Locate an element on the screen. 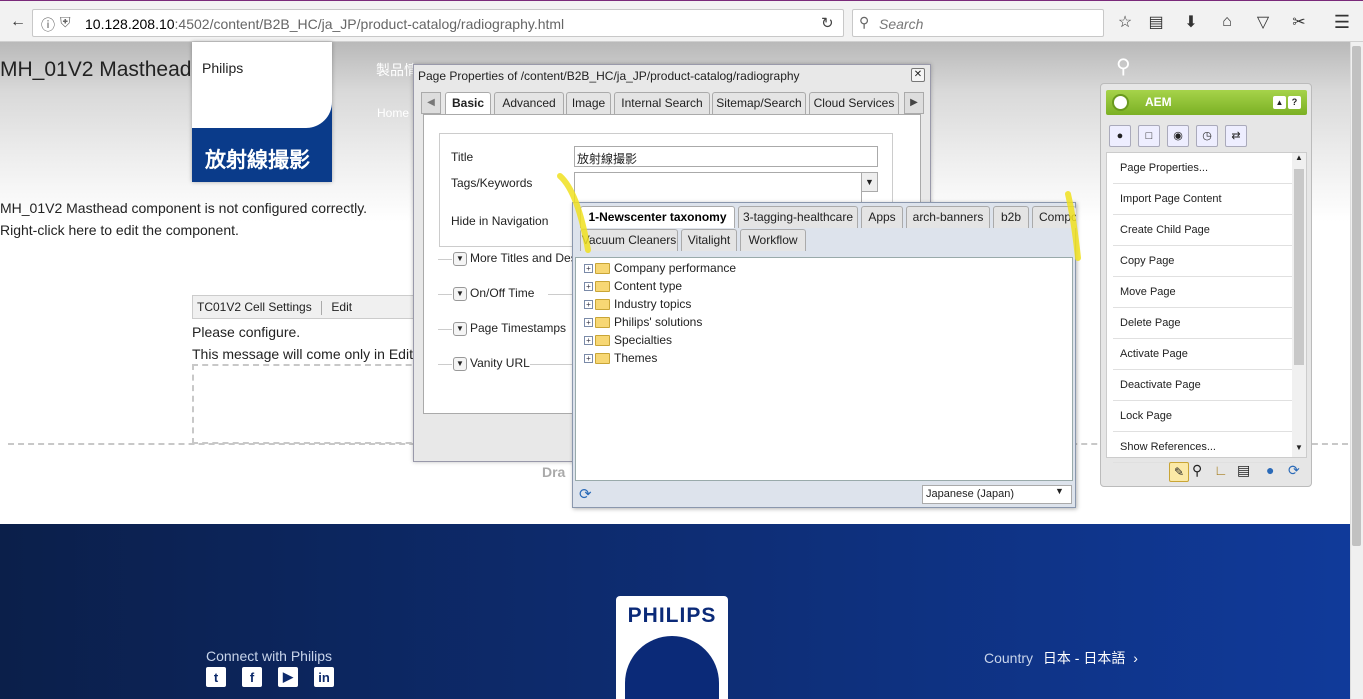 The height and width of the screenshot is (699, 1363). tools-icon: ✂ is located at coordinates (1299, 22).